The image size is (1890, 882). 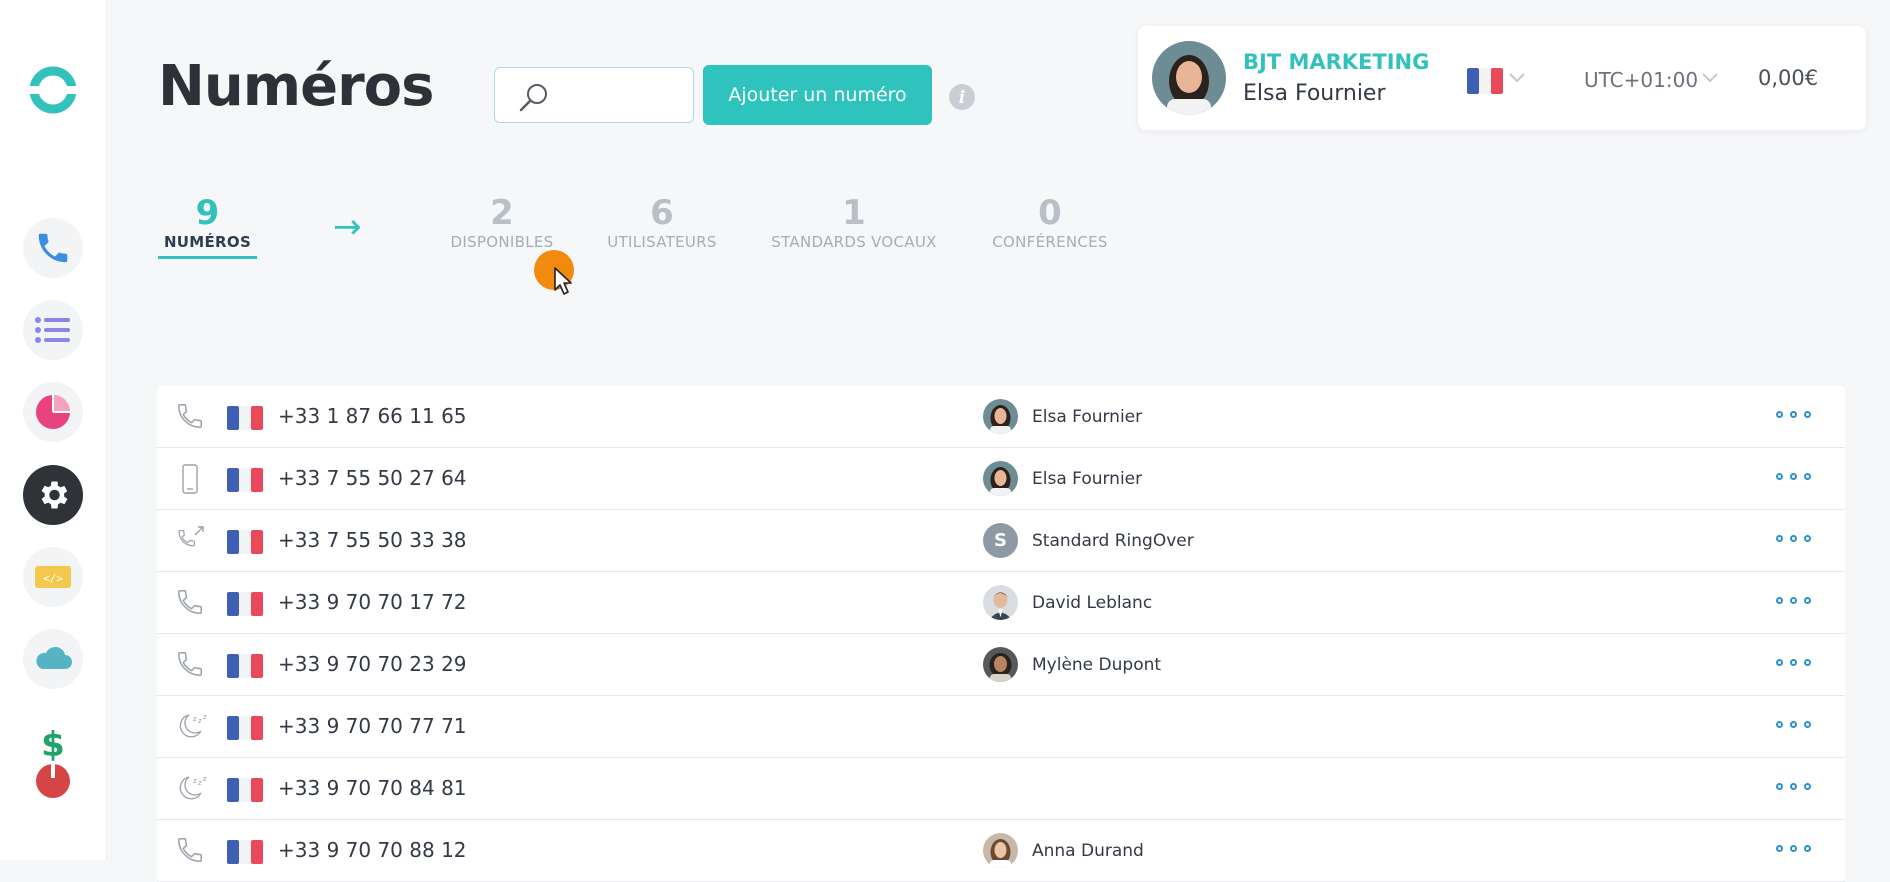 What do you see at coordinates (207, 257) in the screenshot?
I see `active-tab-indicator` at bounding box center [207, 257].